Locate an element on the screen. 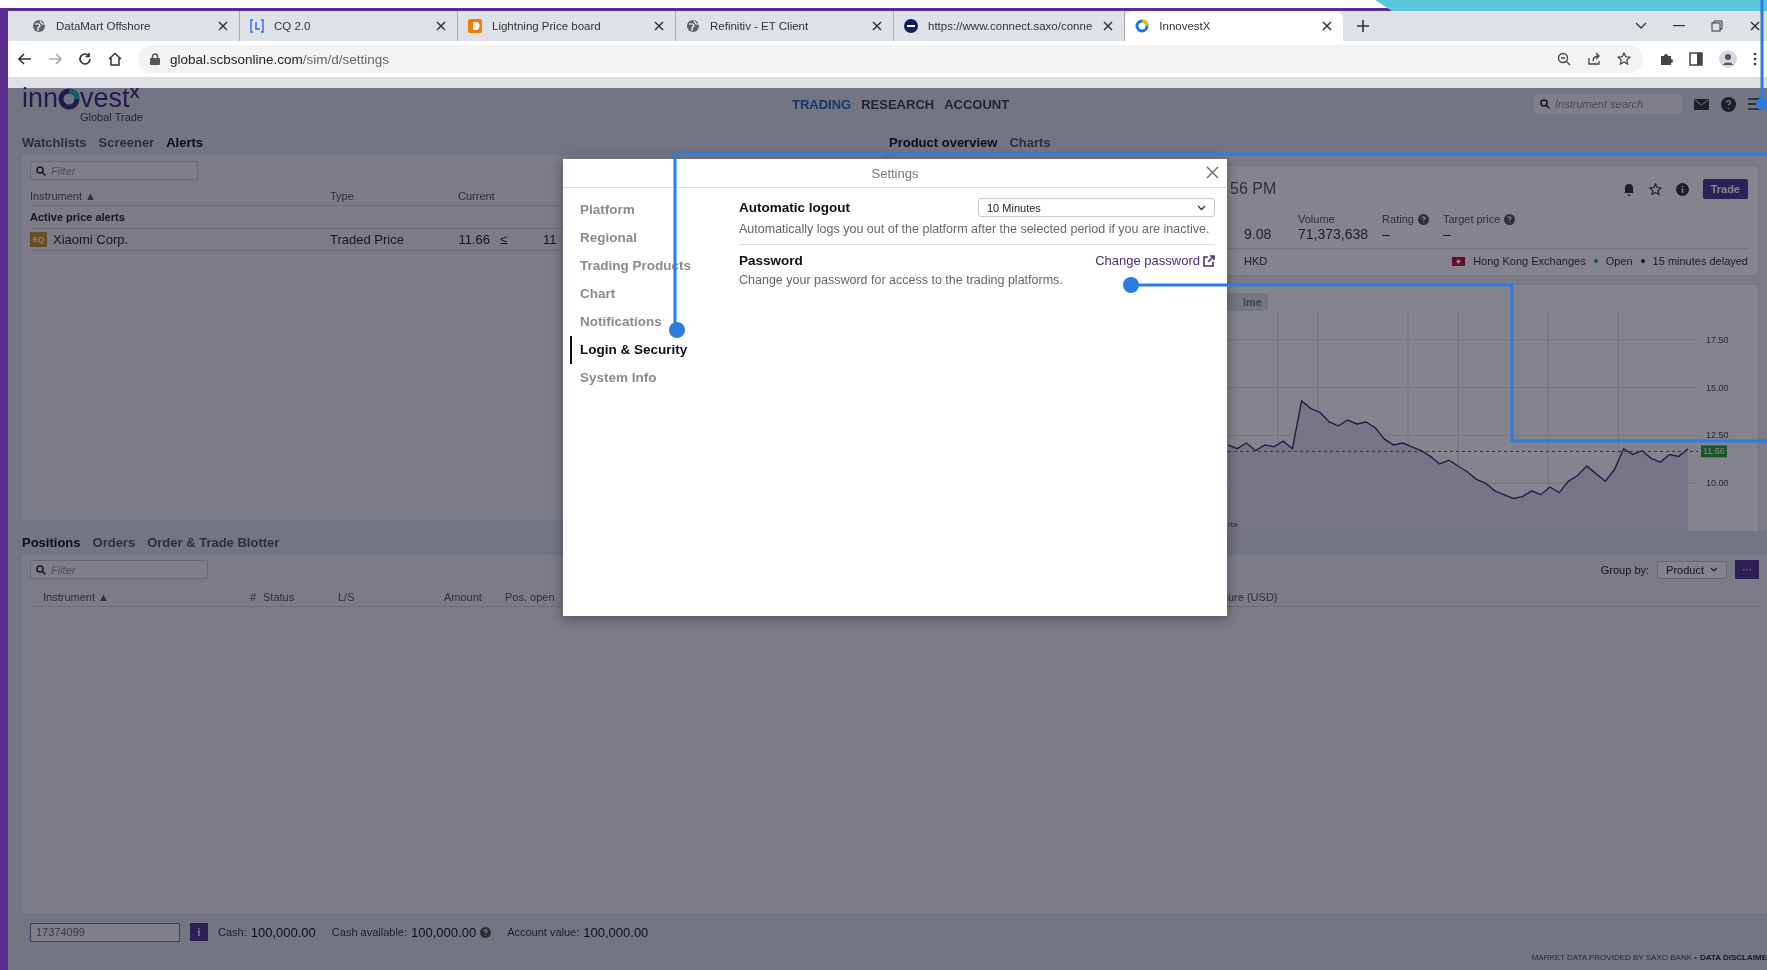 The image size is (1767, 970). column-header: Amount is located at coordinates (474, 597).